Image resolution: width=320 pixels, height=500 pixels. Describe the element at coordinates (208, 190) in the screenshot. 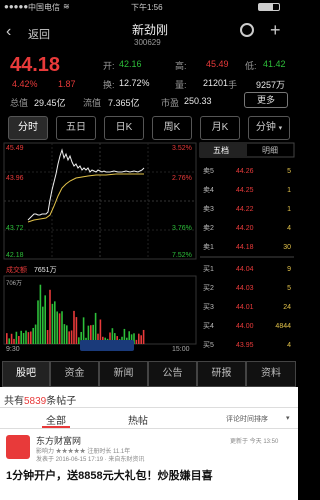

I see `orderbook-sell-label: 卖4` at that location.